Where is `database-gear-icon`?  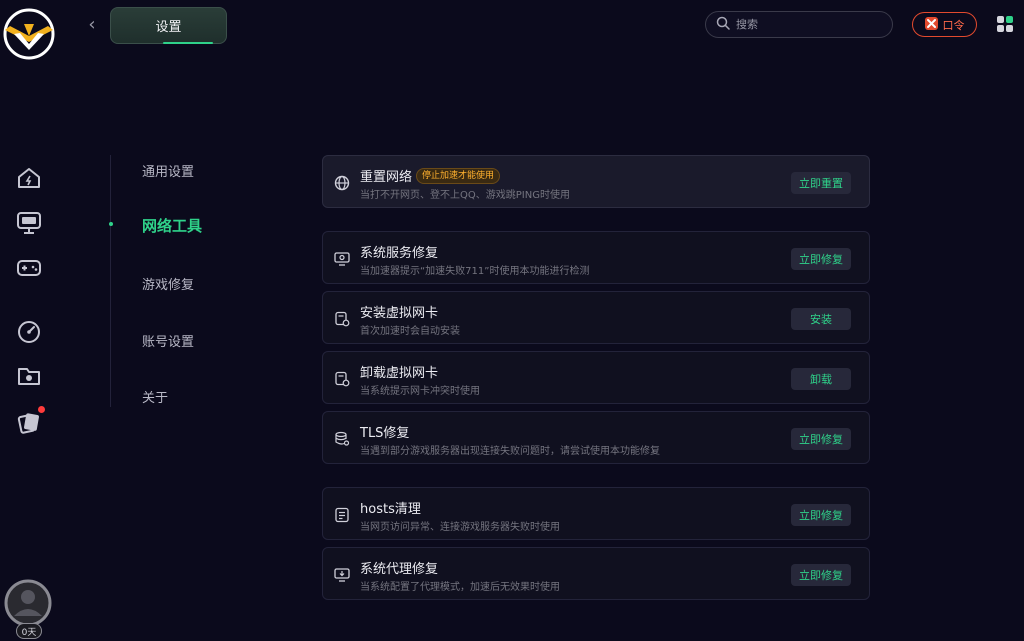
database-gear-icon is located at coordinates (342, 439).